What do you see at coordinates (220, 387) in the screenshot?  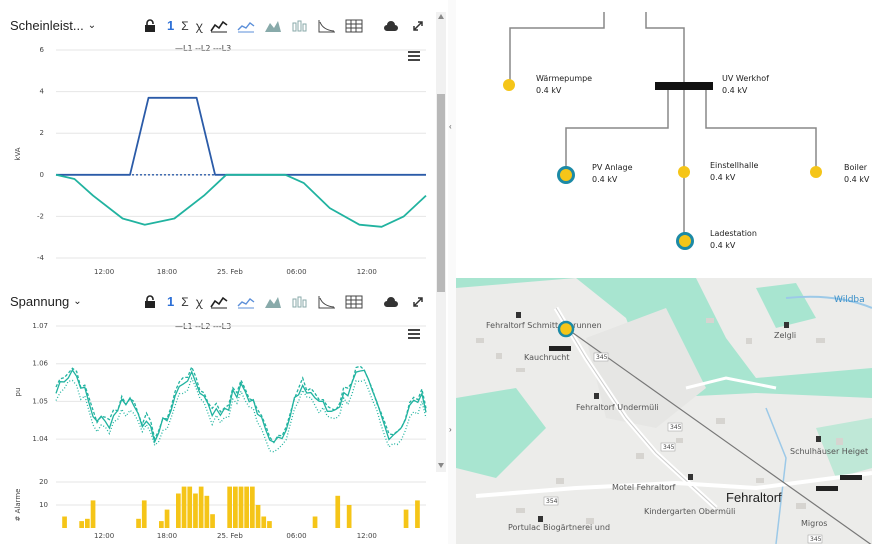 I see `chart-spannung: 1.07 1.06 1.05 1.04 pu` at bounding box center [220, 387].